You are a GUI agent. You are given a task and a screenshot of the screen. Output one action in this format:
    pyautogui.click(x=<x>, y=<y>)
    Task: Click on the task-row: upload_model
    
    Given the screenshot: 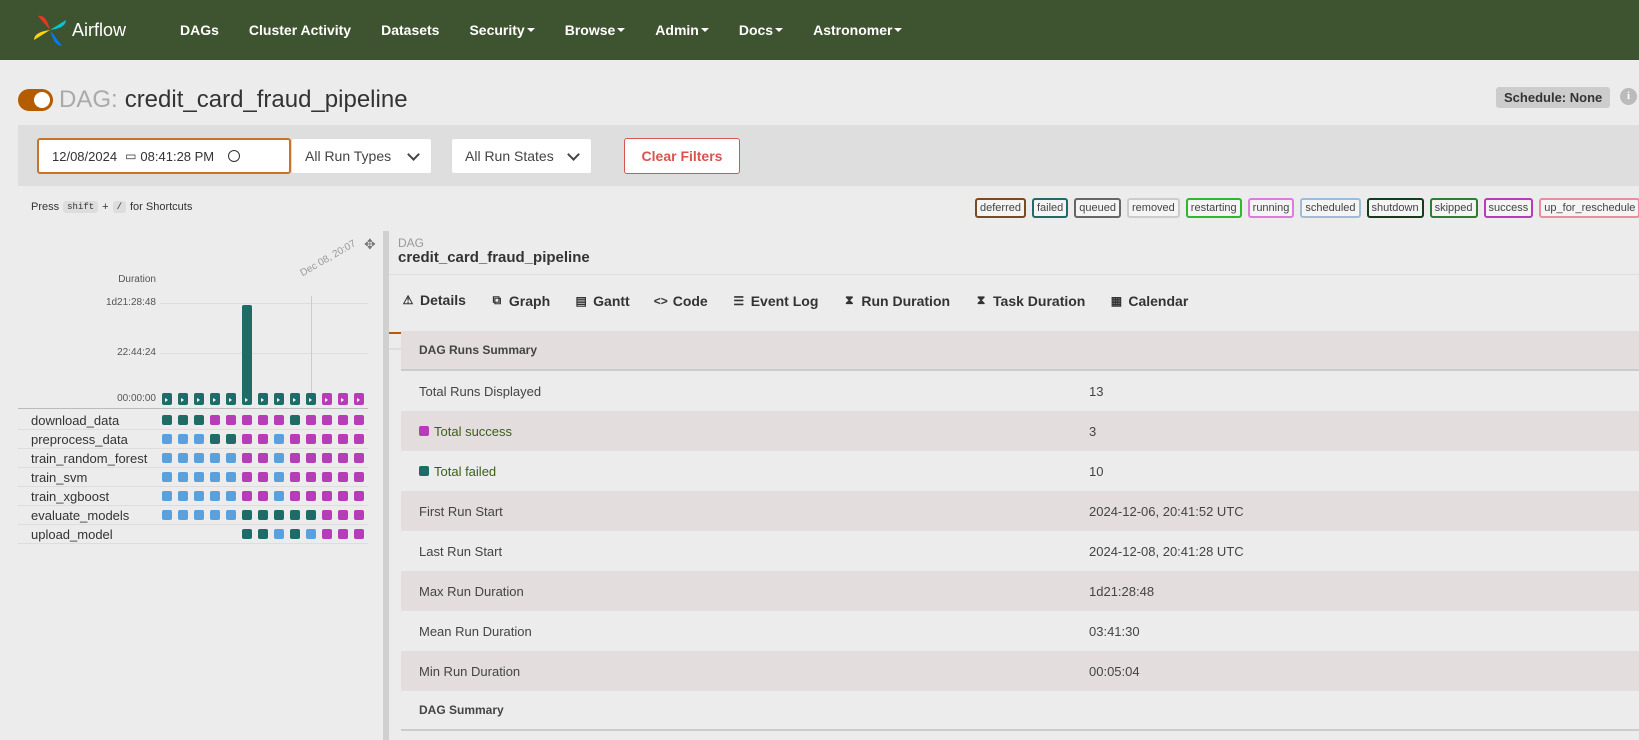 What is the action you would take?
    pyautogui.click(x=193, y=534)
    